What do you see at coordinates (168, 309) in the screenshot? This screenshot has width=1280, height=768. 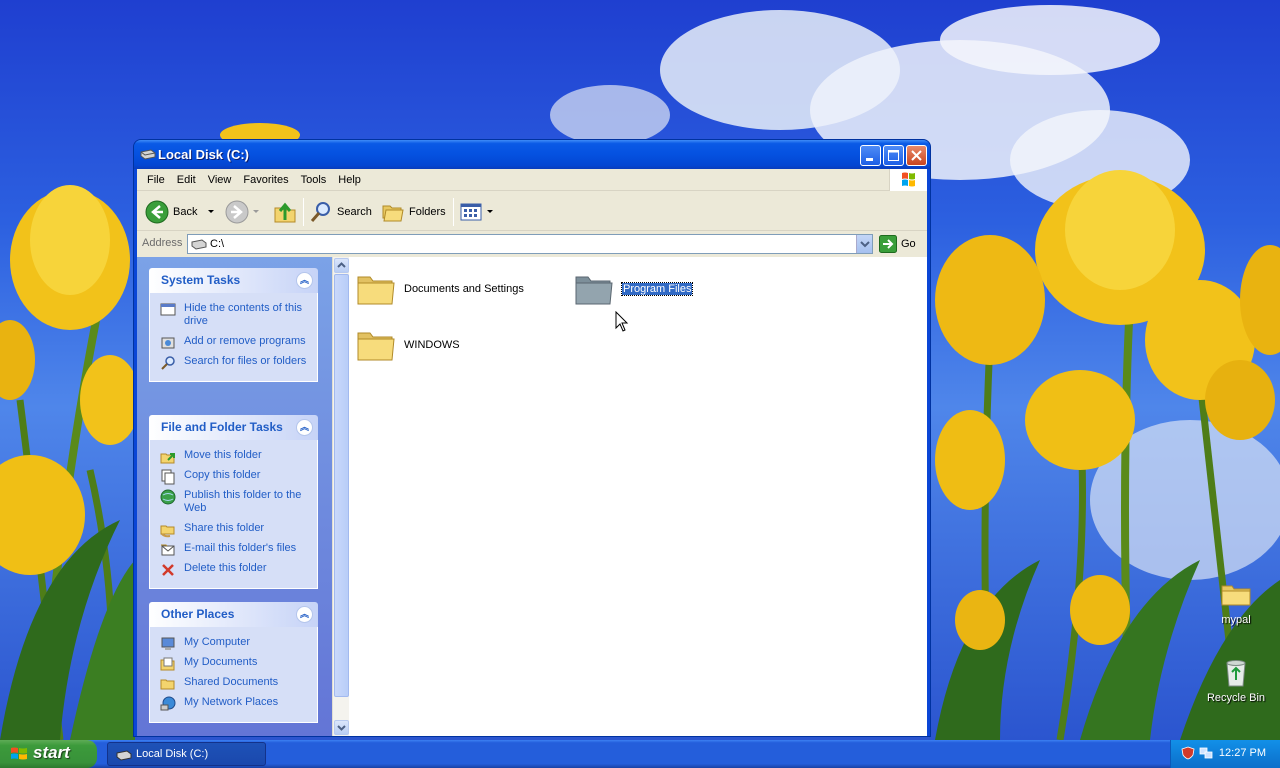 I see `hide-contents-icon` at bounding box center [168, 309].